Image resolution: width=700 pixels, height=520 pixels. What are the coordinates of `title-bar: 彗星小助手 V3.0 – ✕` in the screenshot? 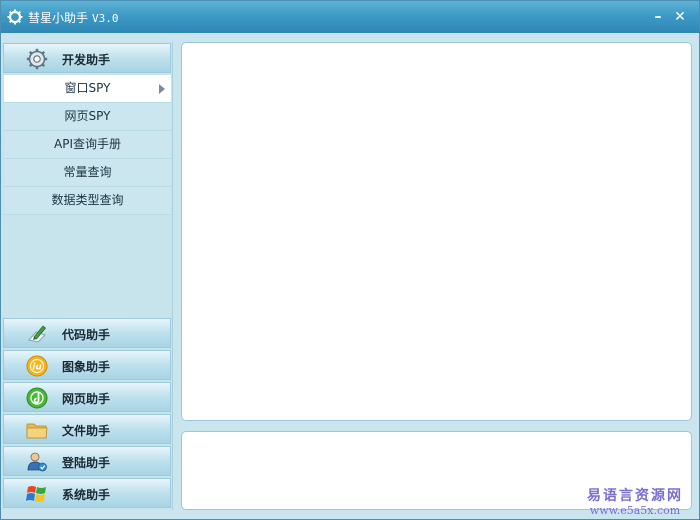 It's located at (350, 17).